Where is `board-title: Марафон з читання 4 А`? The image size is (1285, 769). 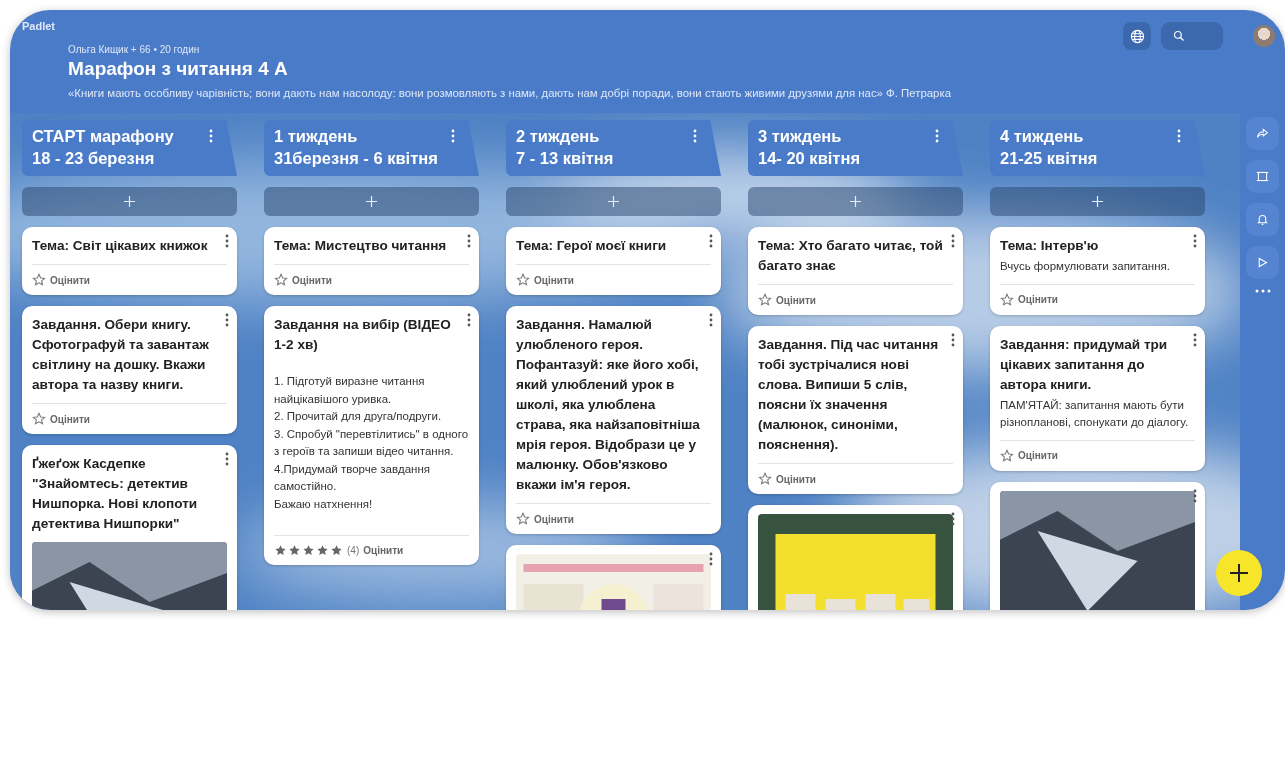 board-title: Марафон з читання 4 А is located at coordinates (178, 69).